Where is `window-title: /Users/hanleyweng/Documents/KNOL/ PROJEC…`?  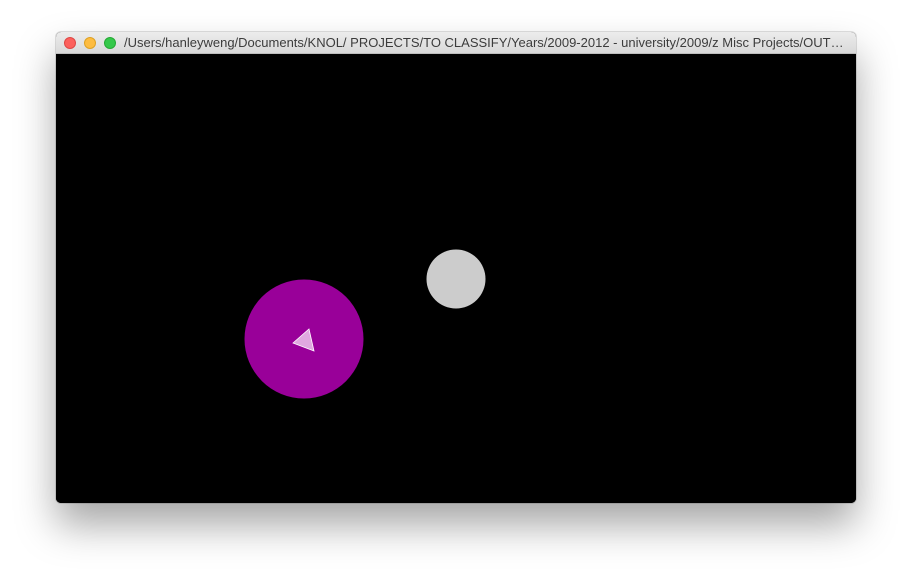 window-title: /Users/hanleyweng/Documents/KNOL/ PROJEC… is located at coordinates (486, 42).